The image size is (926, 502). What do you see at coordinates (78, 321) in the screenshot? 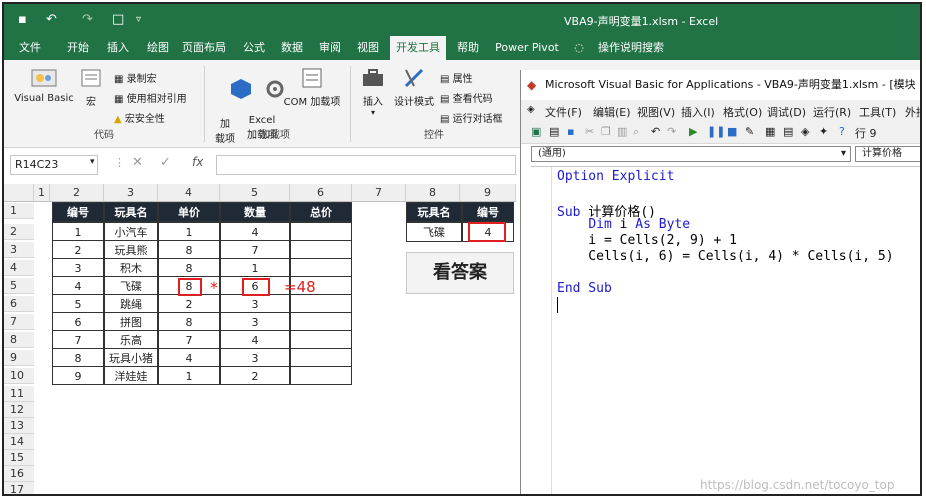
I see `table-cell: 6` at bounding box center [78, 321].